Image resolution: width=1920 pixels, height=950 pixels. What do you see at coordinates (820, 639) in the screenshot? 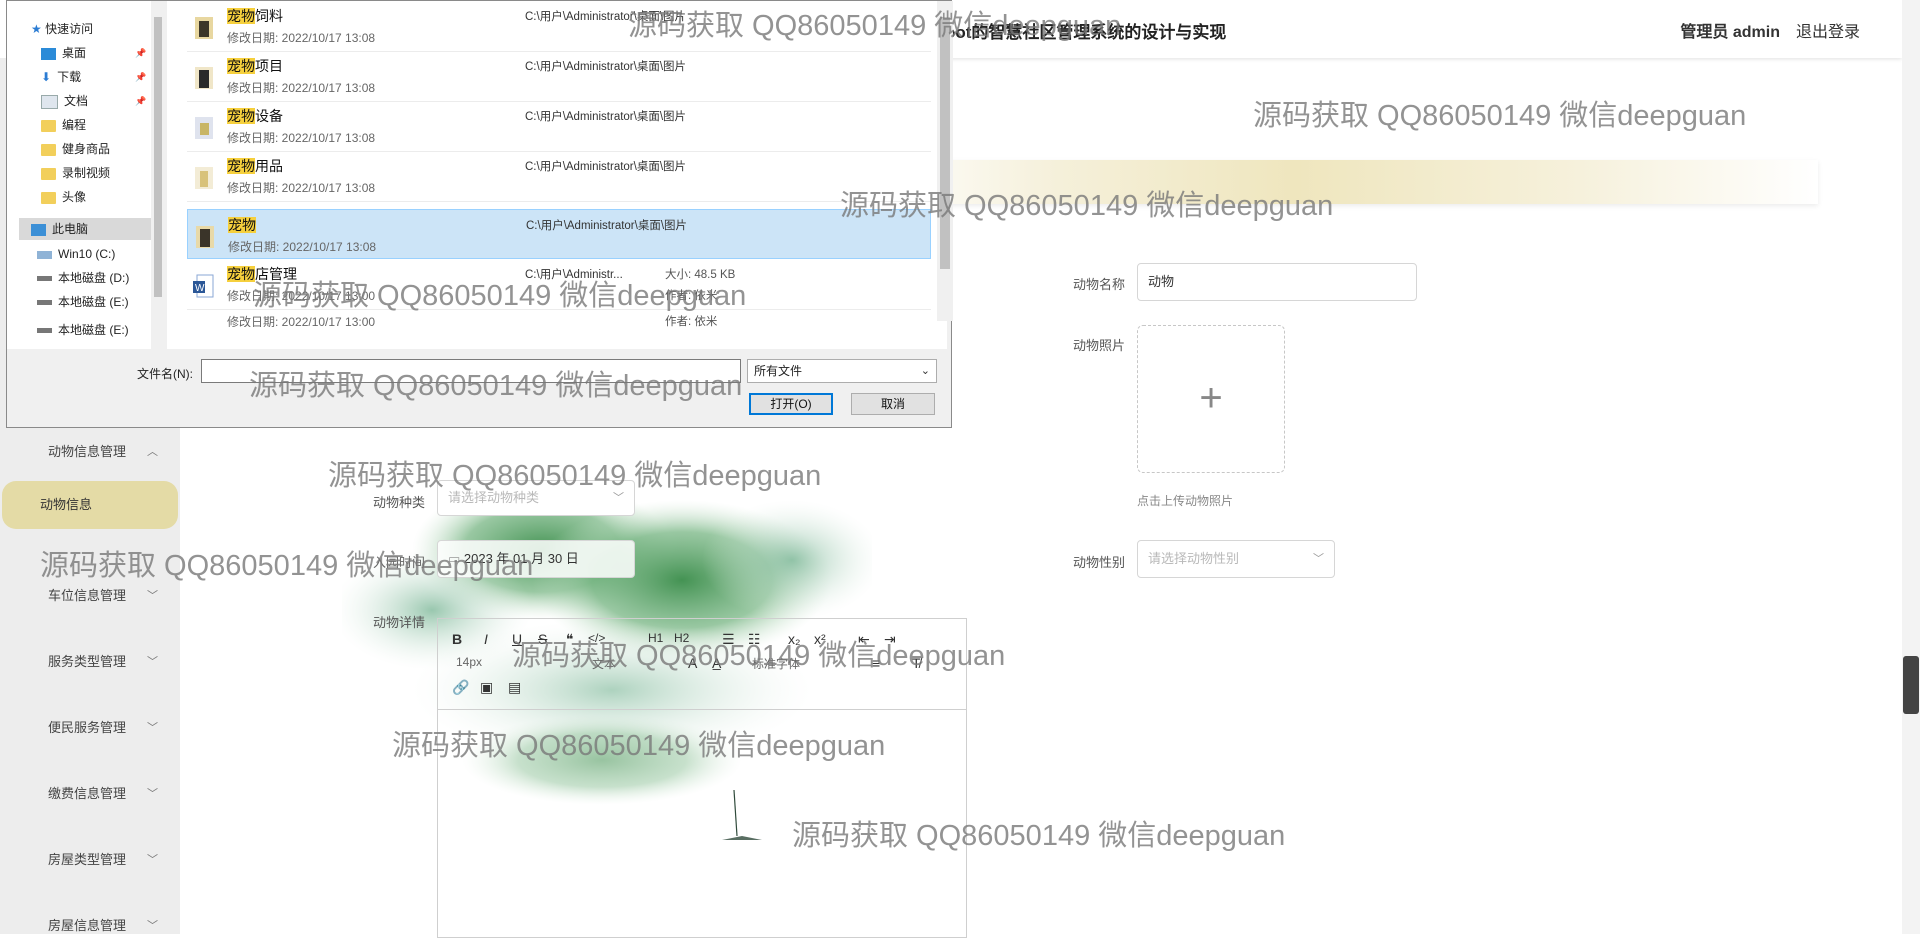
I see `superscript-button: x²` at bounding box center [820, 639].